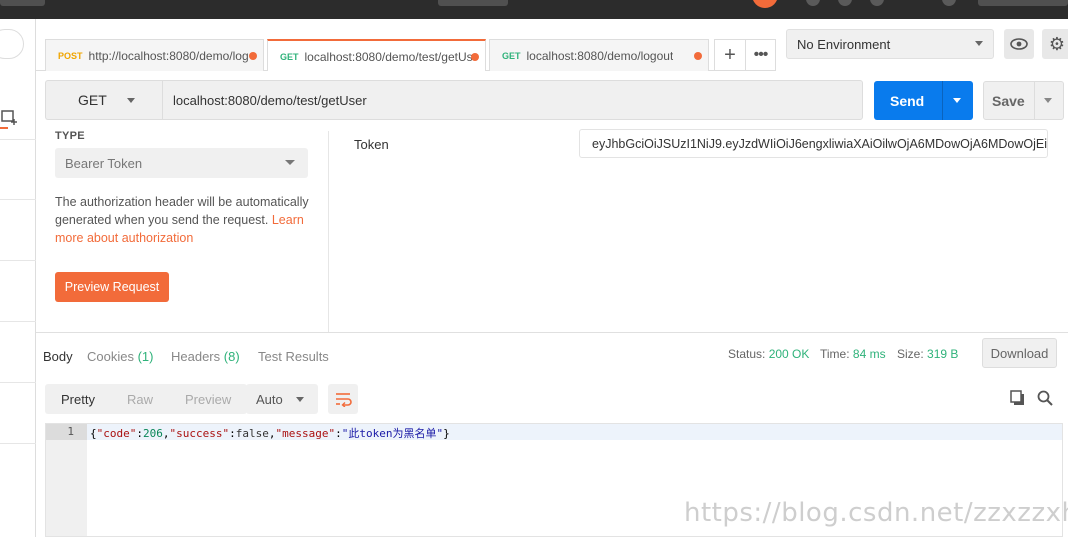  Describe the element at coordinates (1023, 3) in the screenshot. I see `upgrade-button` at that location.